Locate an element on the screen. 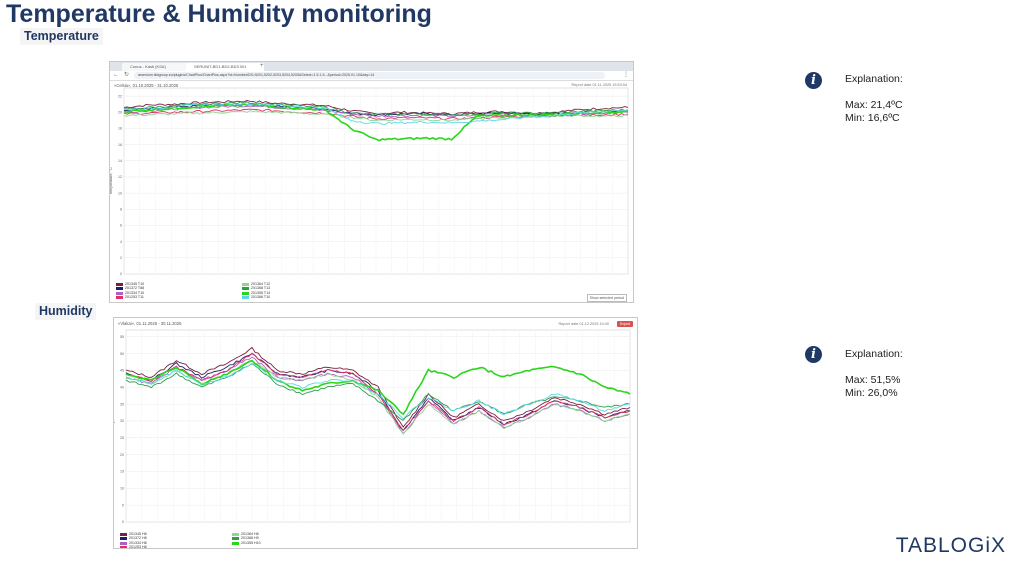  legend-label: 201355 H10 is located at coordinates (251, 542).